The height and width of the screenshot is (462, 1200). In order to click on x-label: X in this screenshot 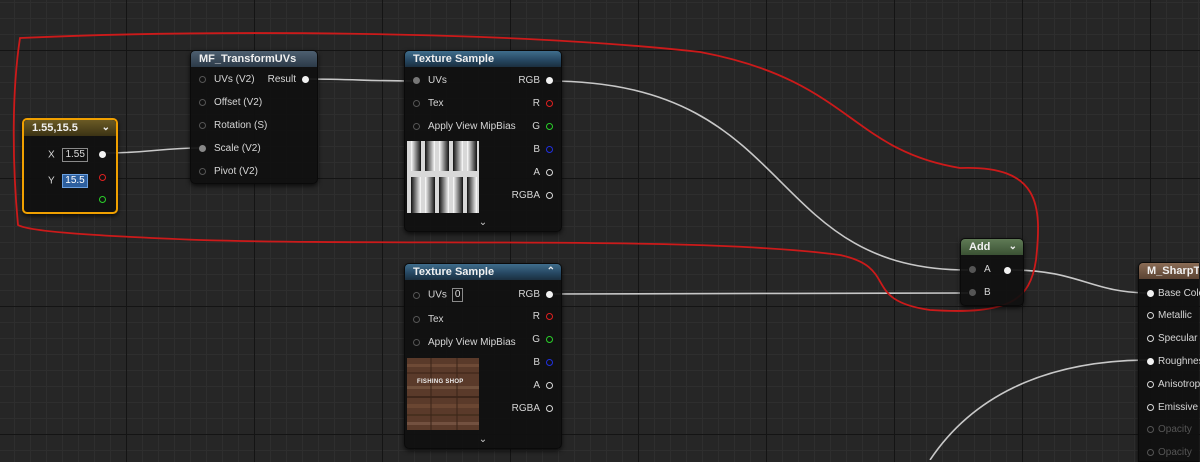, I will do `click(51, 155)`.